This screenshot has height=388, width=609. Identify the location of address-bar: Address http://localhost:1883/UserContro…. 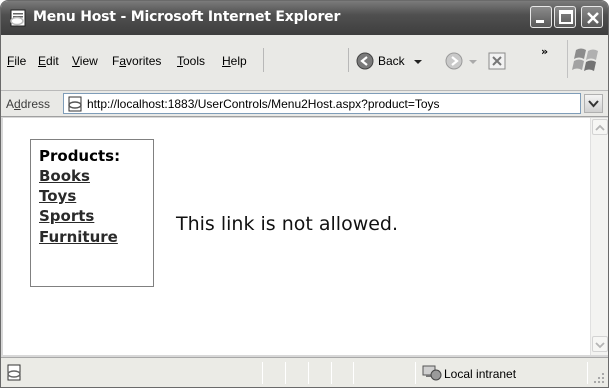
(304, 104).